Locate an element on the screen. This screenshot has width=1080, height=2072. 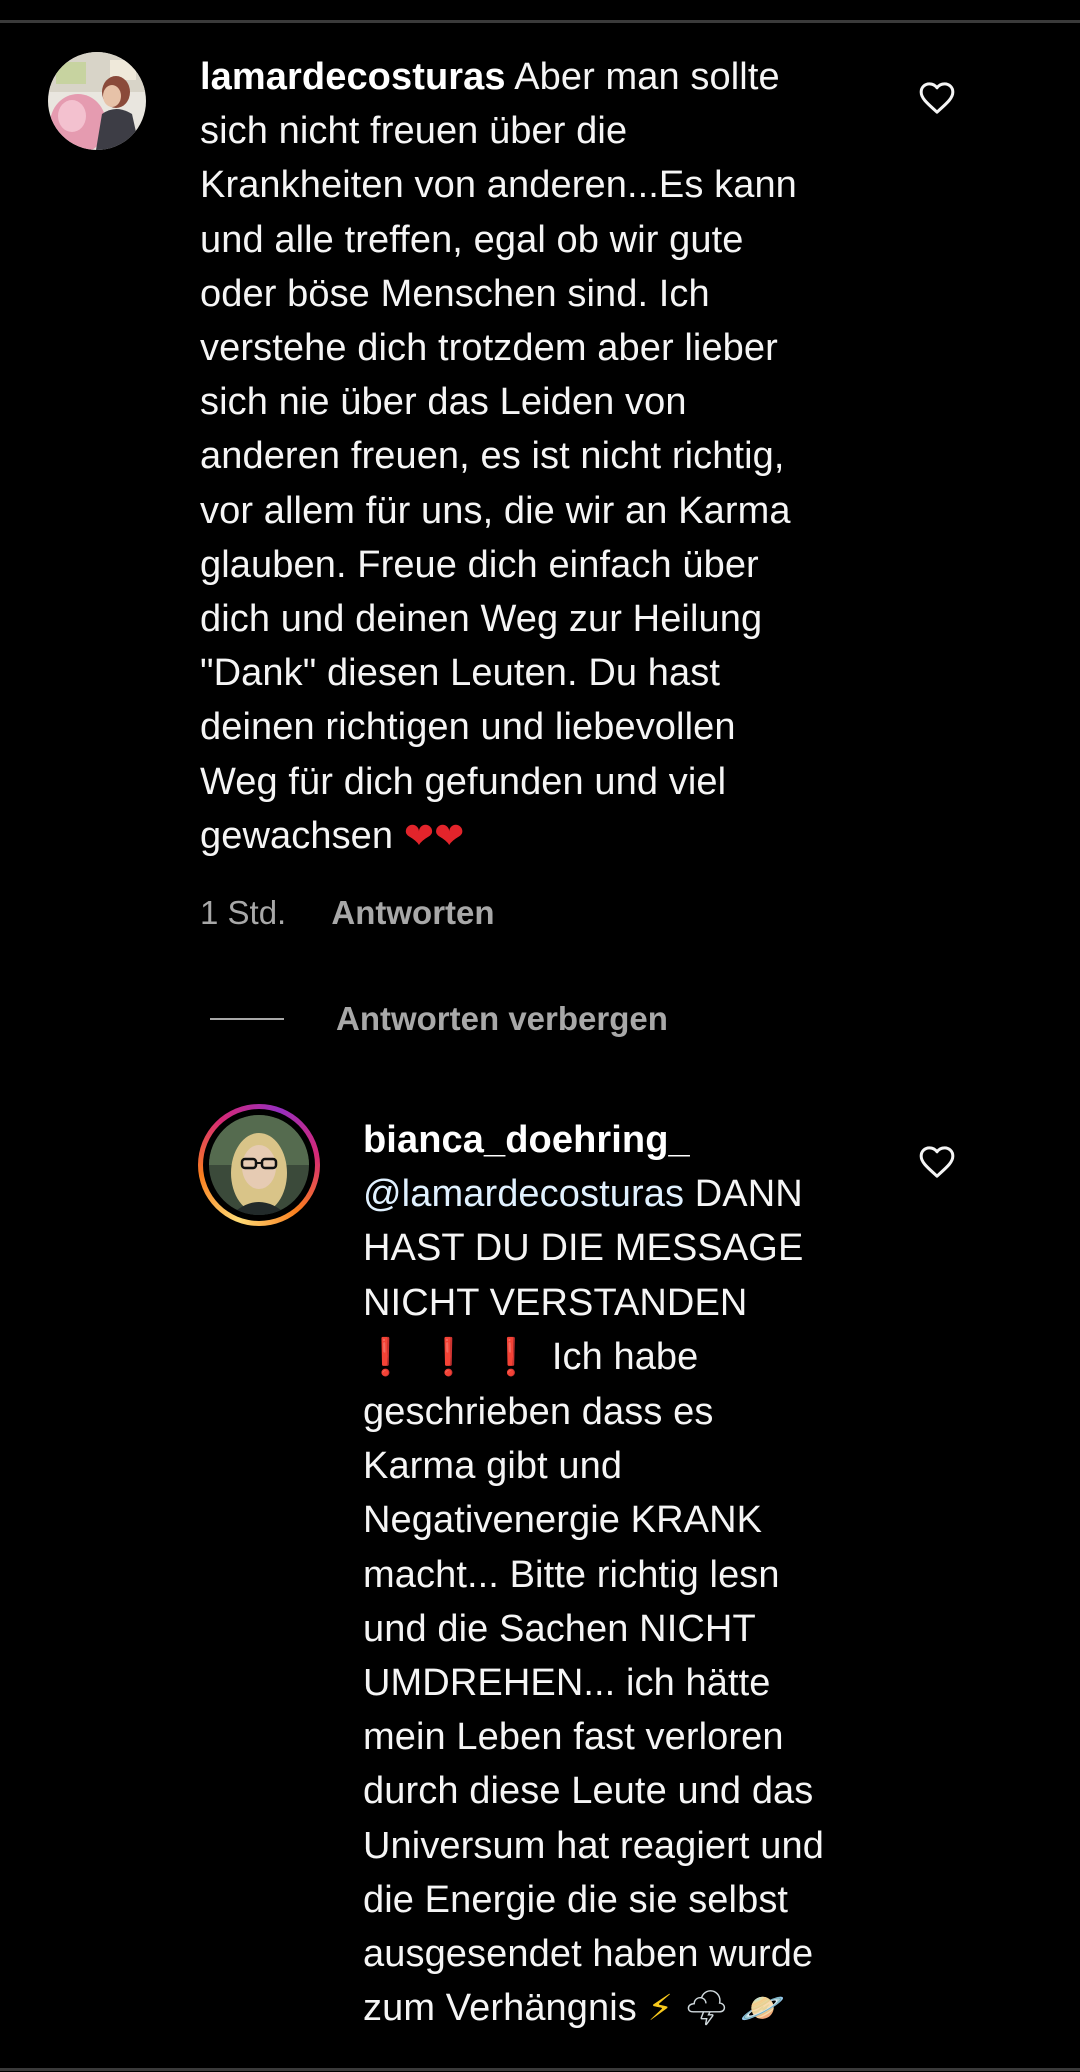
avatar-lamardecosturas is located at coordinates (97, 101).